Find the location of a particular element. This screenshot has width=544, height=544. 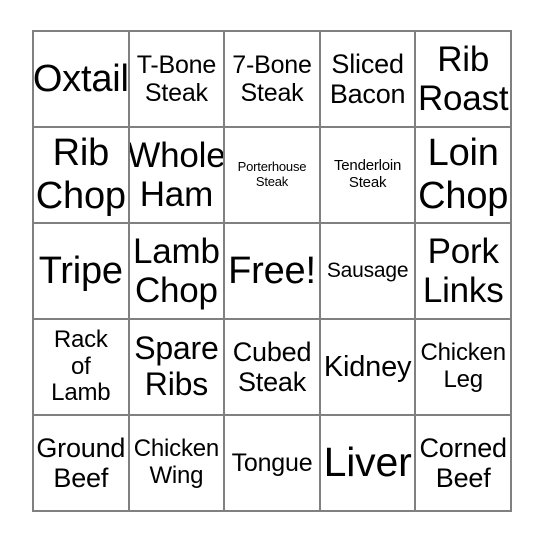

bingo-cell-label: Oxtail is located at coordinates (81, 78).